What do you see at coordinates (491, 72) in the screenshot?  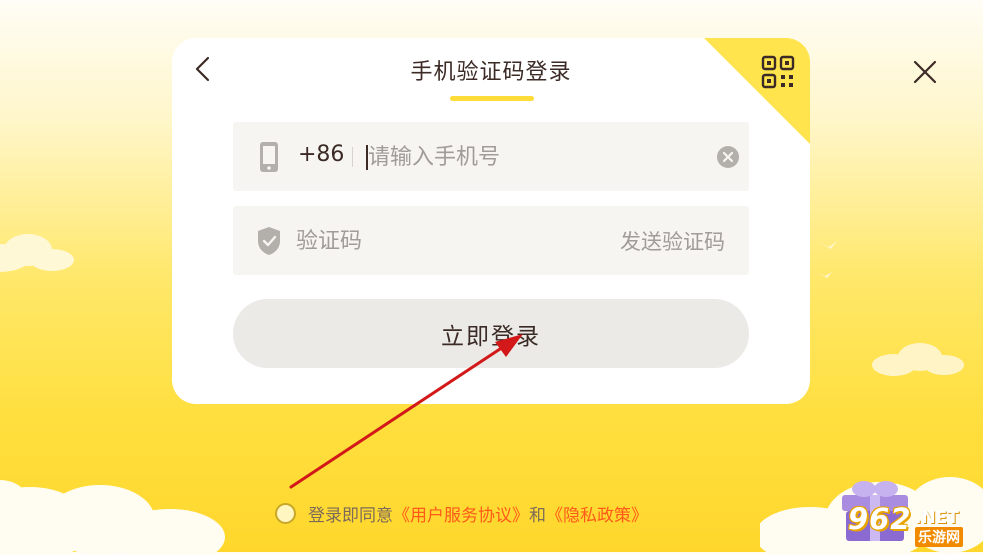 I see `dialog-title: 手机验证码登录` at bounding box center [491, 72].